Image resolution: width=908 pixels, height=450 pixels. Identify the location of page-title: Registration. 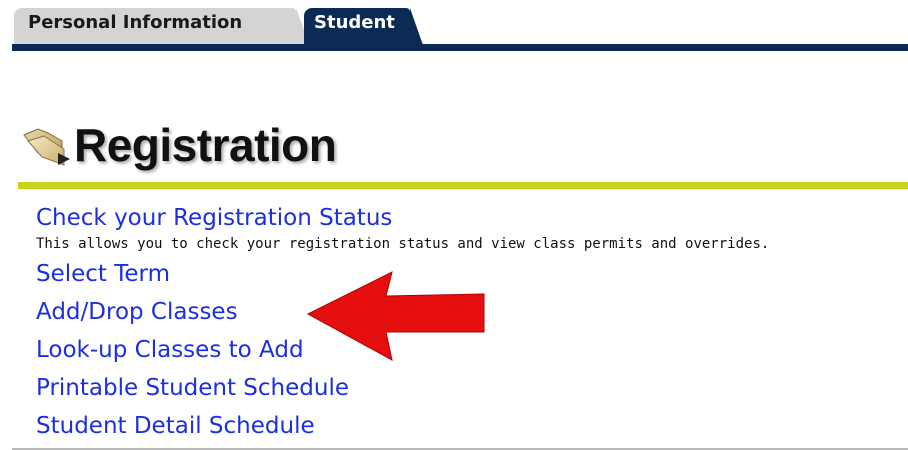
(205, 145).